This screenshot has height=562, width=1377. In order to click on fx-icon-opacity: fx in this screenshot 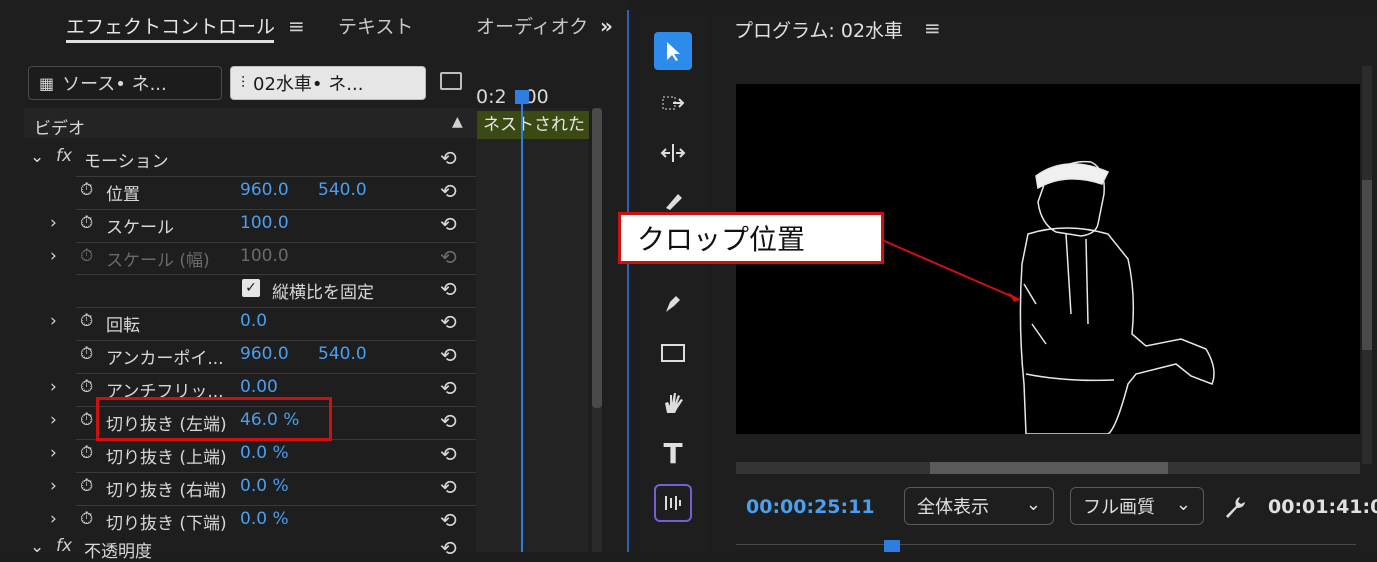, I will do `click(64, 546)`.